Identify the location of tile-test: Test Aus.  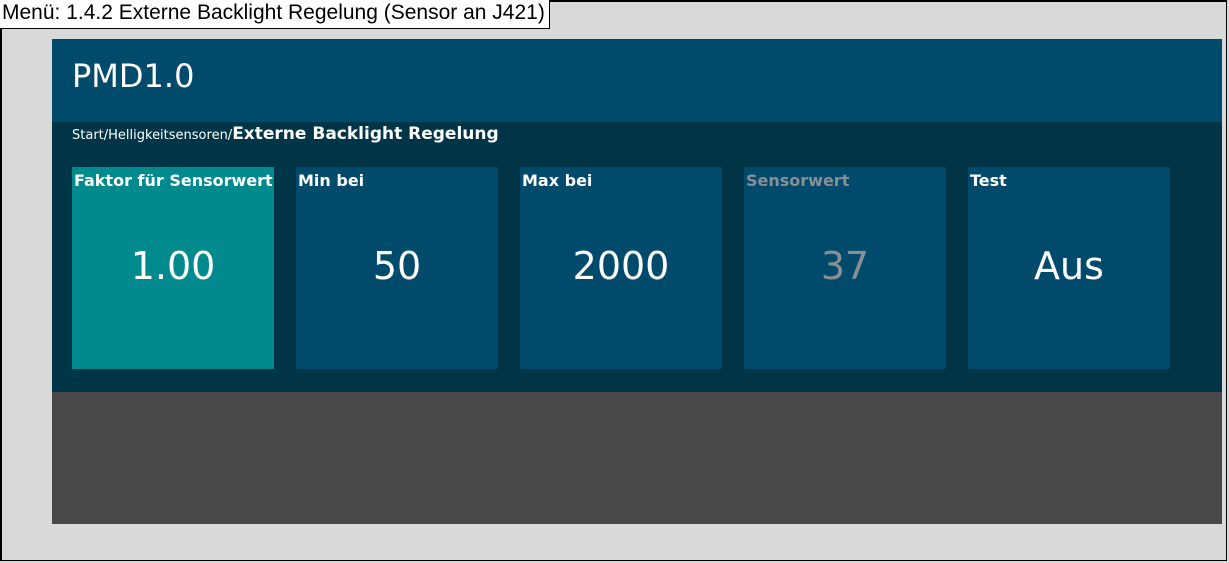
(1069, 268).